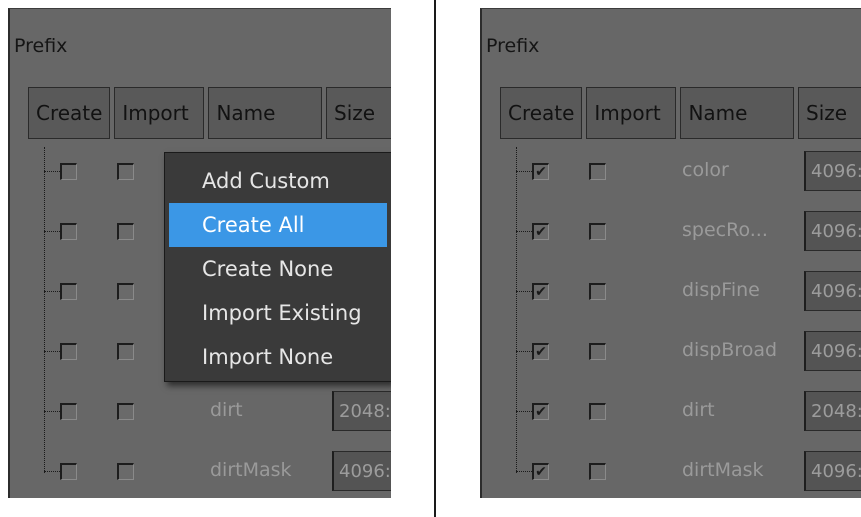 The width and height of the screenshot is (861, 517). I want to click on table-row: dirtMask 4096:, so click(200, 469).